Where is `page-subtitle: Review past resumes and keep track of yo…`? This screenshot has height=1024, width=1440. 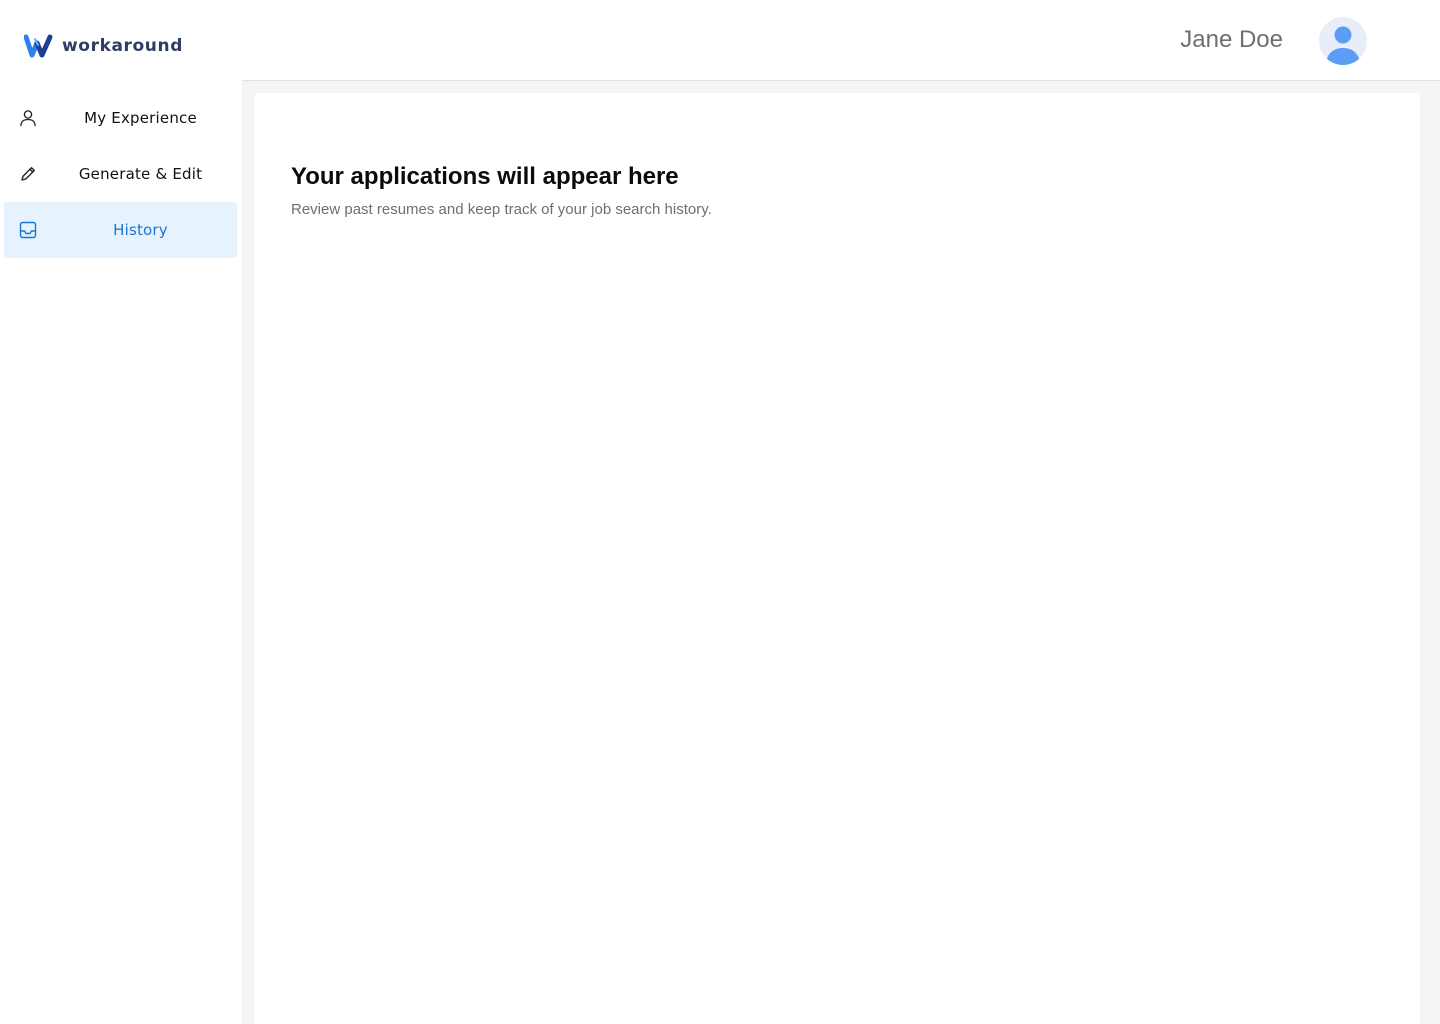
page-subtitle: Review past resumes and keep track of yo… is located at coordinates (501, 209).